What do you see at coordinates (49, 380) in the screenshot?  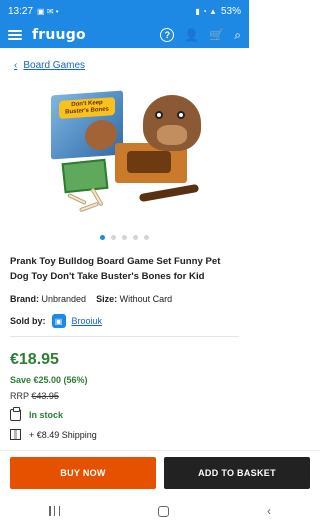 I see `savings-text: Save €25.00 (56%)` at bounding box center [49, 380].